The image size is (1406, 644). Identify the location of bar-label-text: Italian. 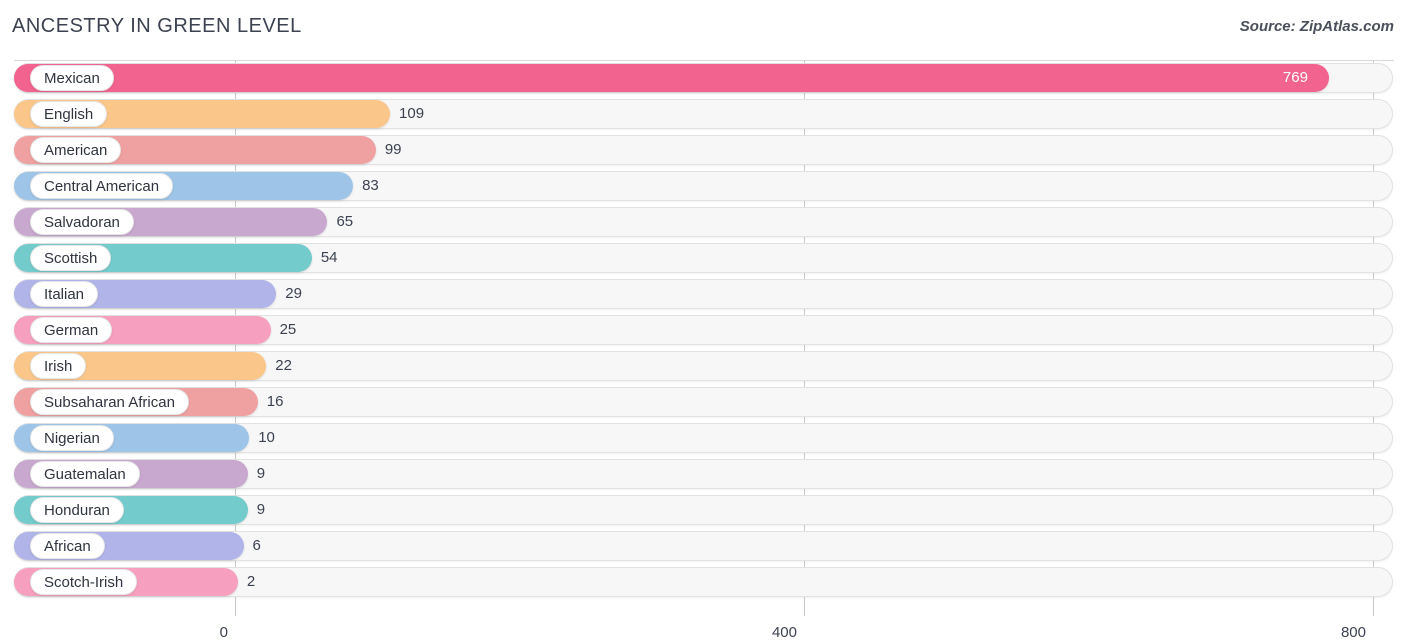
(64, 294).